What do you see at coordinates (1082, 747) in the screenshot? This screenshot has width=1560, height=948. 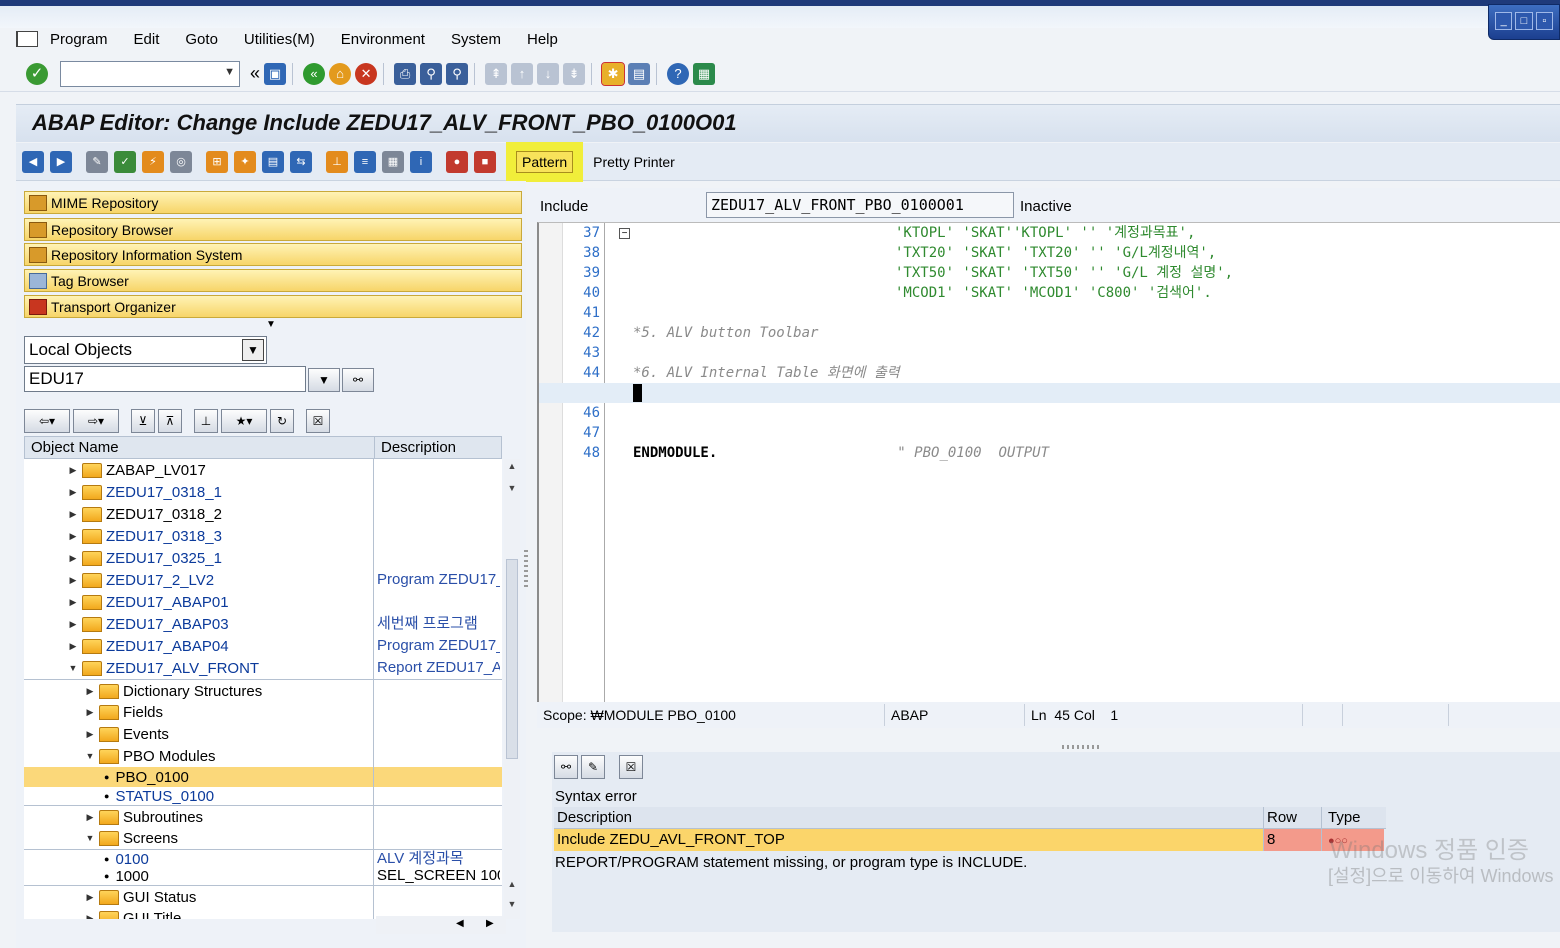 I see `editor-splitter` at bounding box center [1082, 747].